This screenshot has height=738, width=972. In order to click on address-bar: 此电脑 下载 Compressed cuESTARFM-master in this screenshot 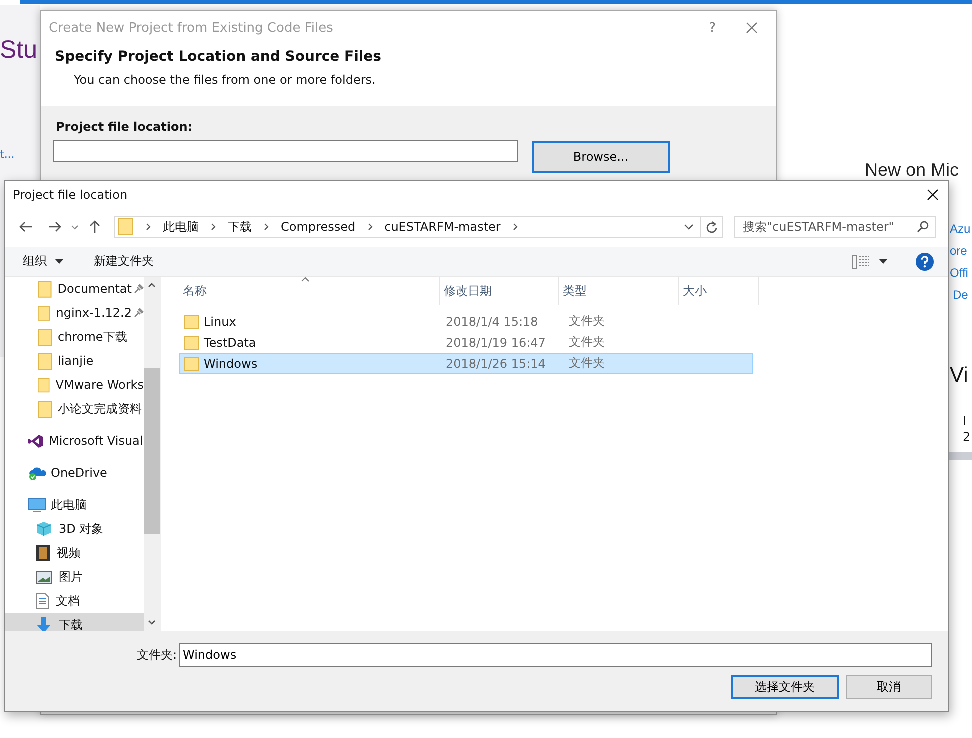, I will do `click(407, 227)`.